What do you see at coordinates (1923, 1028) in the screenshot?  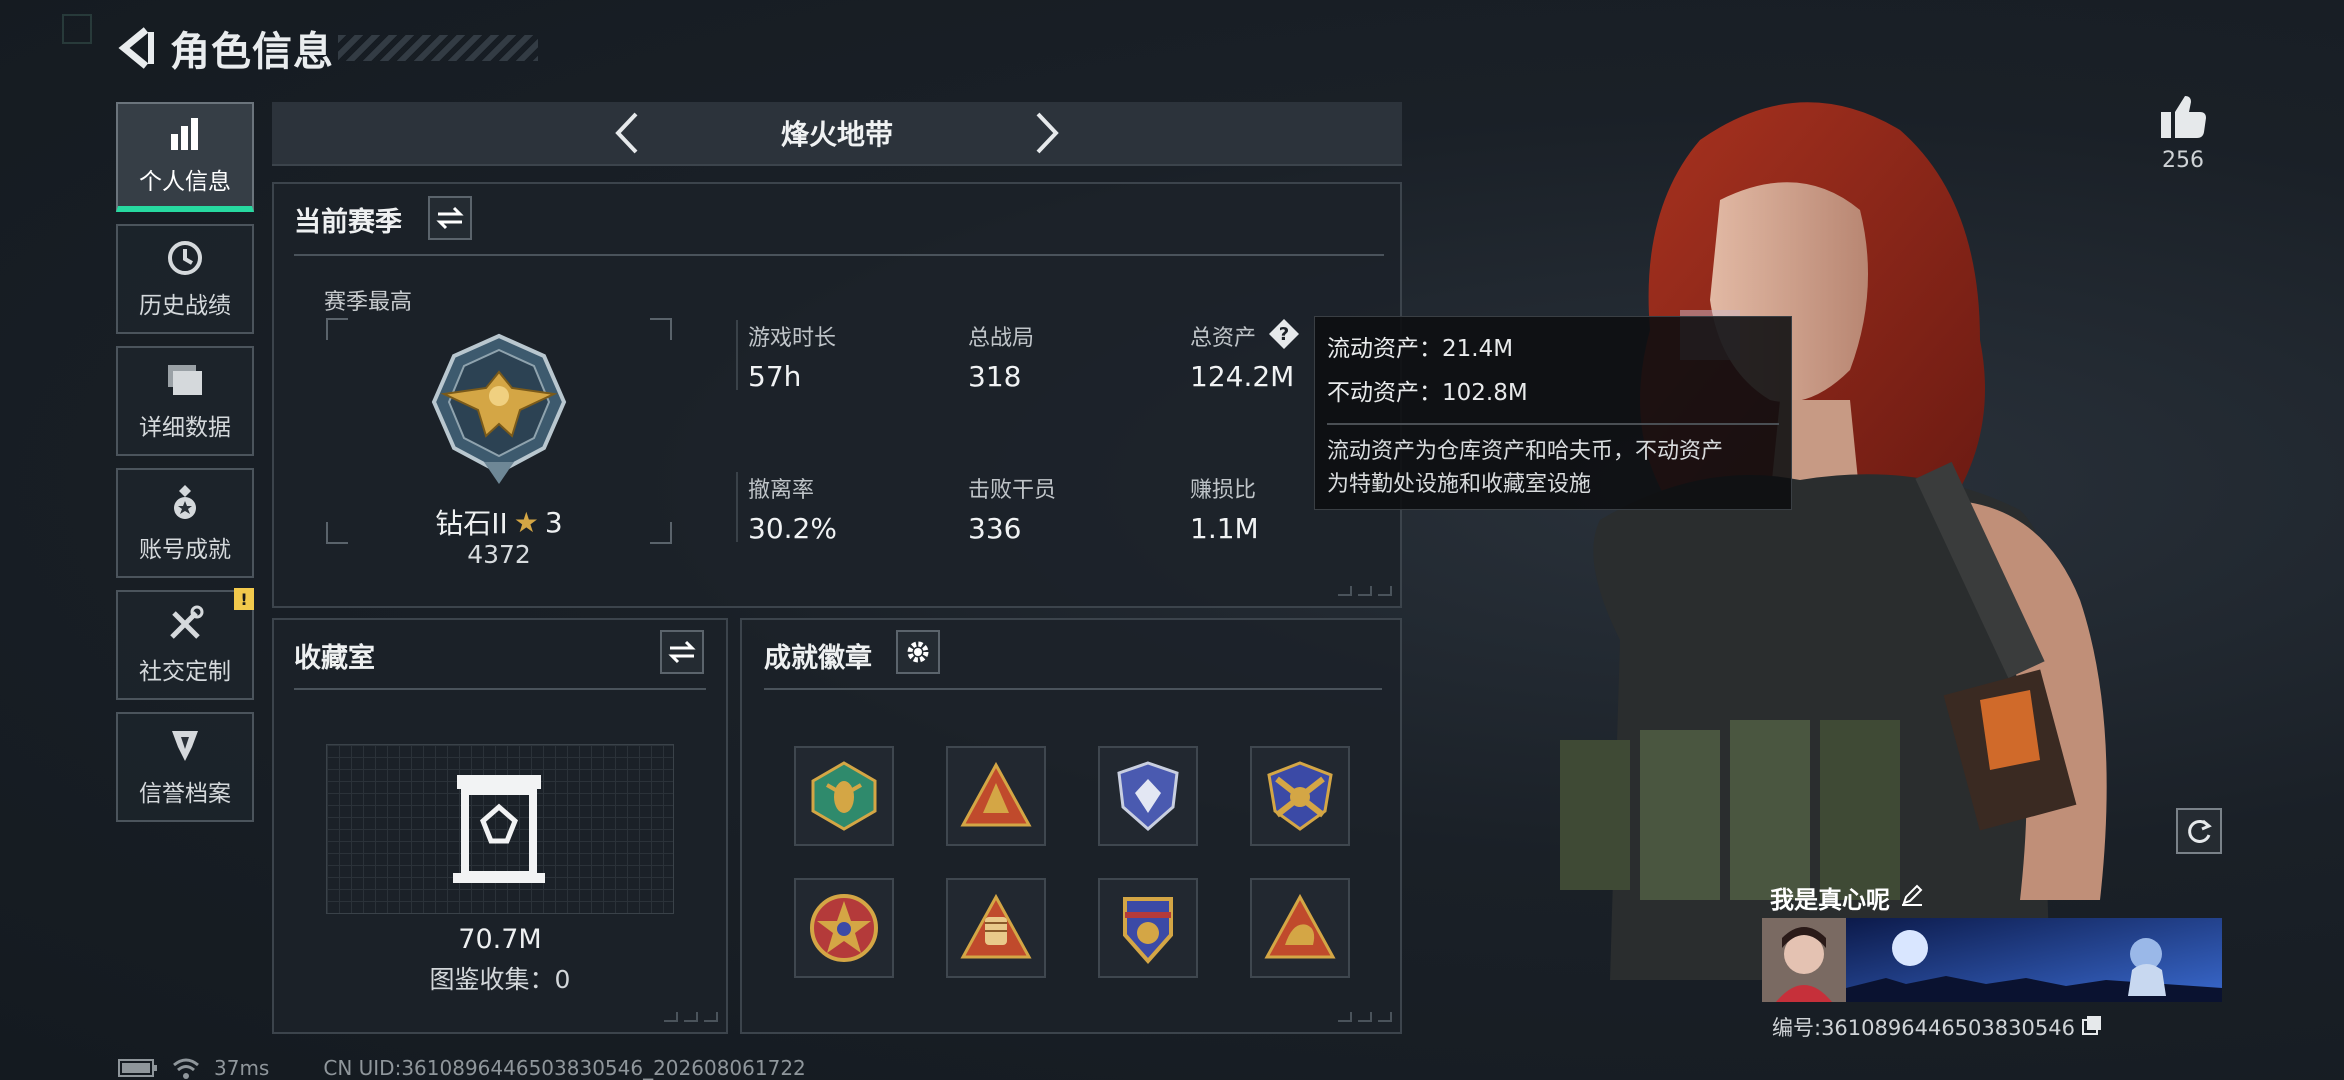 I see `player-id: 编号:3610896446503830546` at bounding box center [1923, 1028].